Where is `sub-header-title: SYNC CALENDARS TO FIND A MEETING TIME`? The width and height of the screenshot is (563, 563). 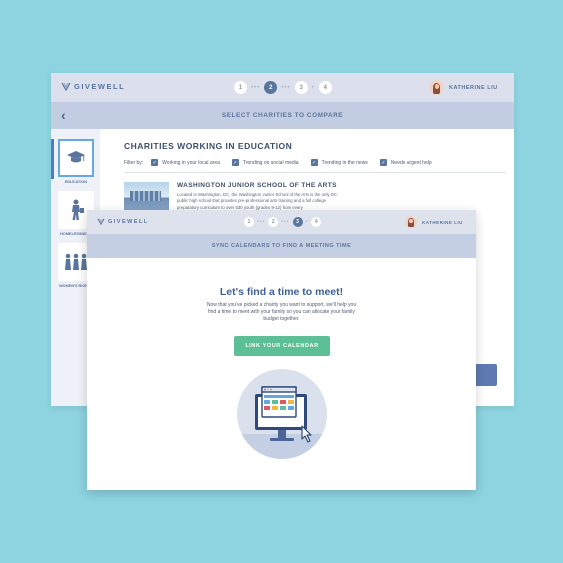 sub-header-title: SYNC CALENDARS TO FIND A MEETING TIME is located at coordinates (281, 246).